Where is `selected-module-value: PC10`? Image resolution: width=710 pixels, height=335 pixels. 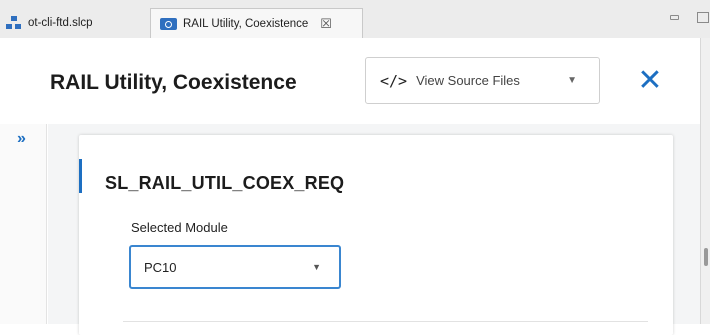
selected-module-value: PC10 is located at coordinates (160, 267).